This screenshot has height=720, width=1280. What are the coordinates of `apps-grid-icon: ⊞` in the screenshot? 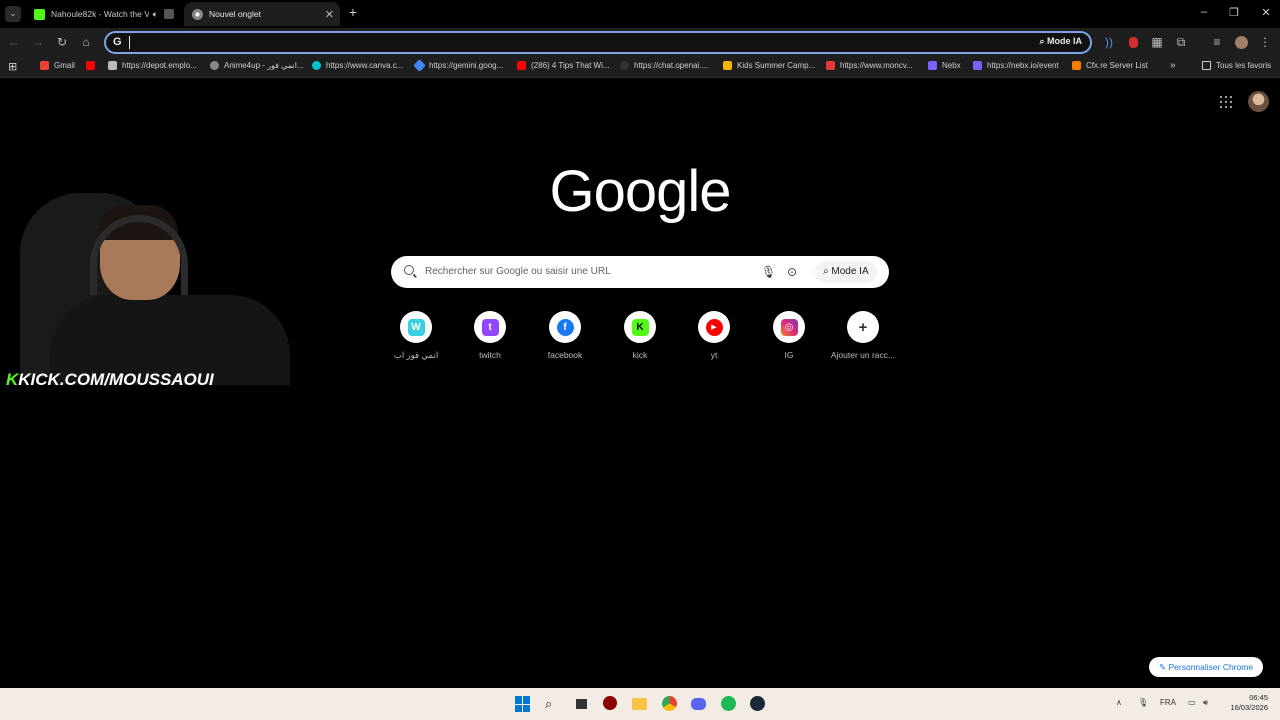 It's located at (12, 66).